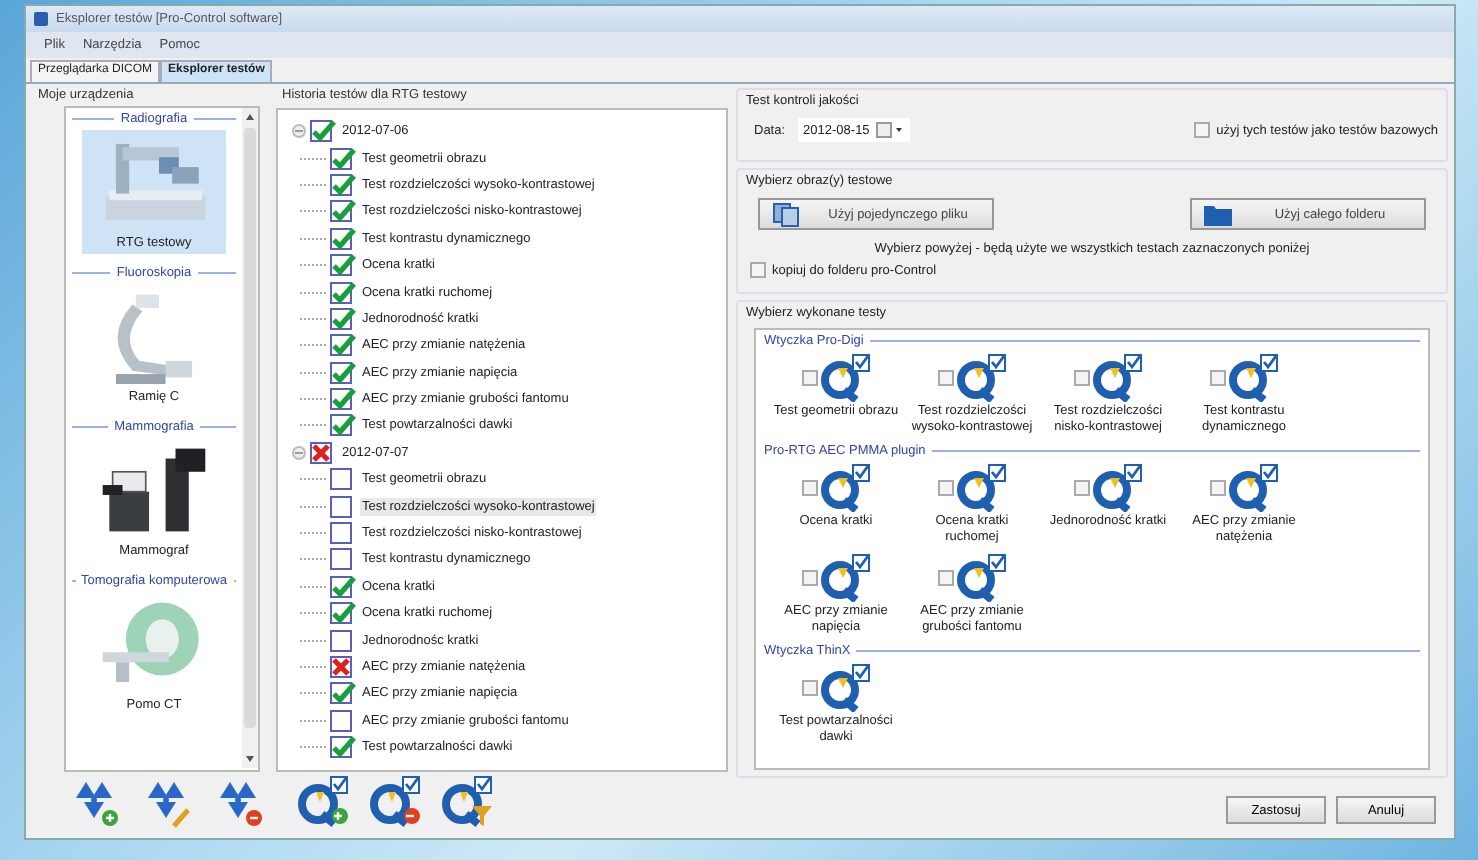  Describe the element at coordinates (889, 130) in the screenshot. I see `calendar-dropdown-icon` at that location.